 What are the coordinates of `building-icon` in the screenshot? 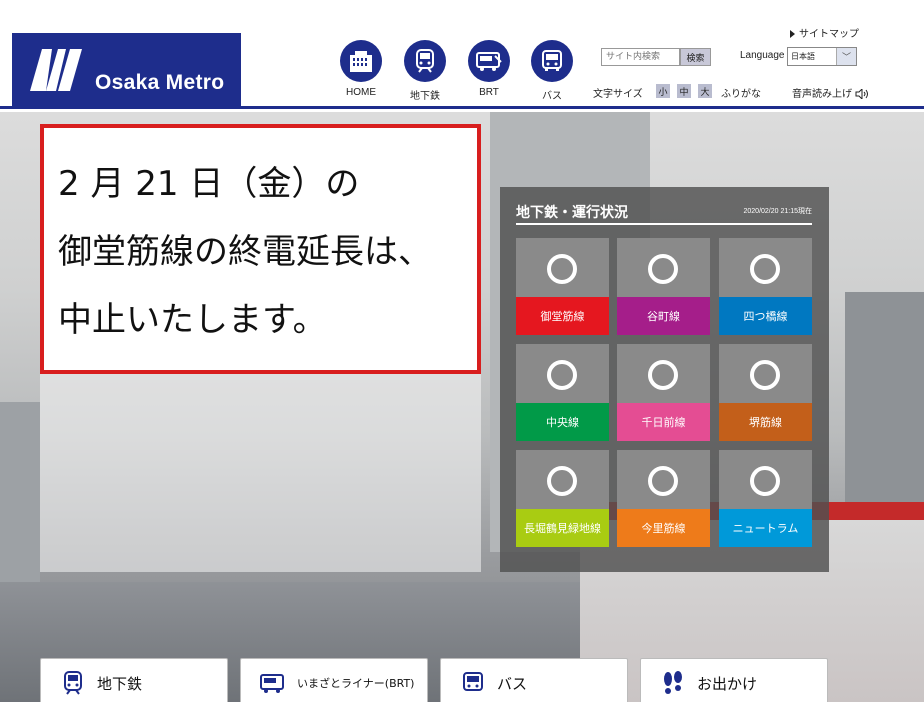 It's located at (361, 61).